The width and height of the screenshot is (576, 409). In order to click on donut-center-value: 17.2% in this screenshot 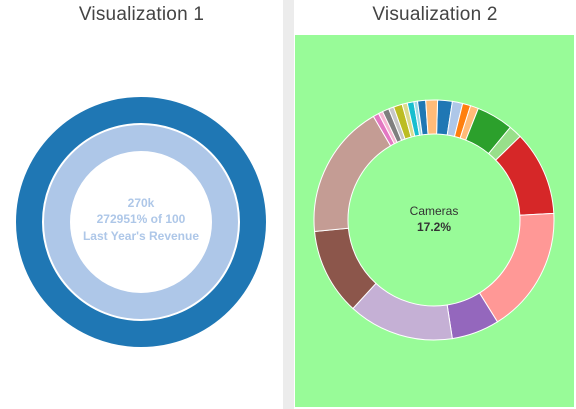, I will do `click(434, 227)`.